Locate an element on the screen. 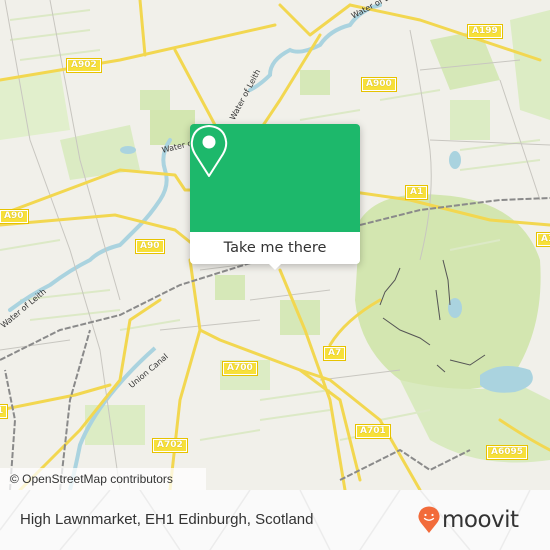  road-label-a6095: A6095 is located at coordinates (507, 452).